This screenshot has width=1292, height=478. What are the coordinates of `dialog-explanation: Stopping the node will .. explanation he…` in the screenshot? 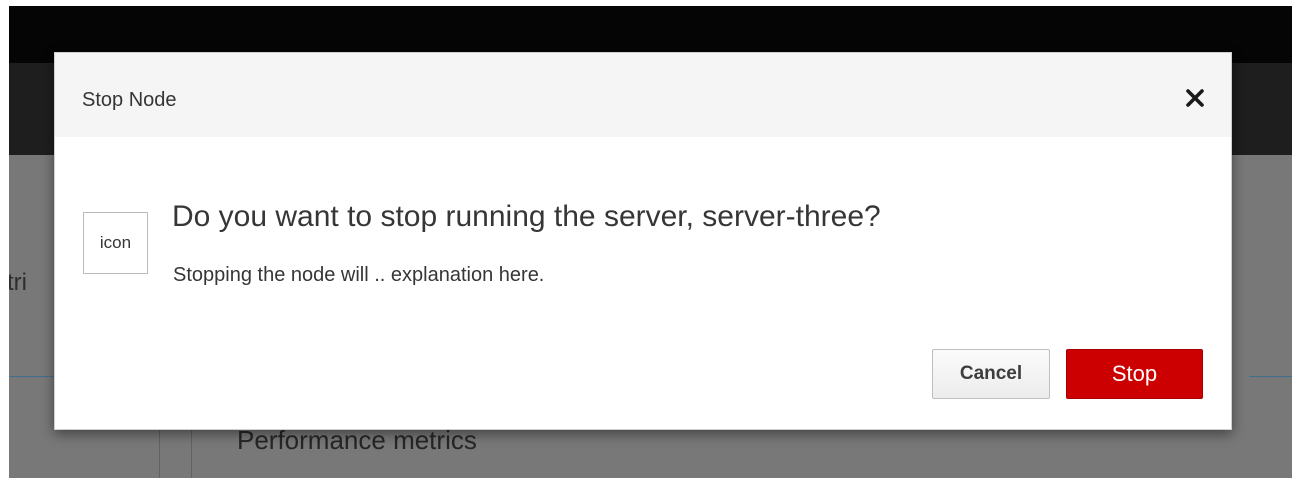 It's located at (359, 275).